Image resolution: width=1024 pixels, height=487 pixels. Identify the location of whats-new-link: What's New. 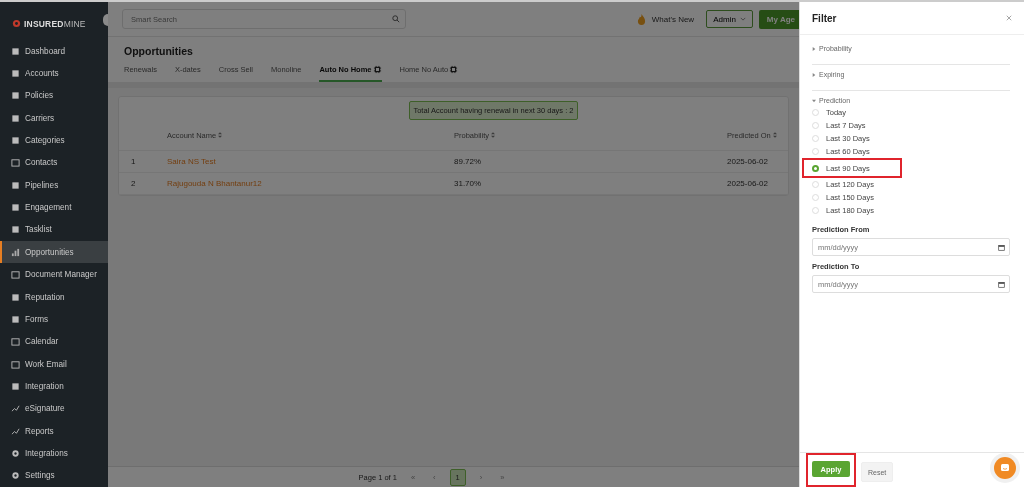
(673, 19).